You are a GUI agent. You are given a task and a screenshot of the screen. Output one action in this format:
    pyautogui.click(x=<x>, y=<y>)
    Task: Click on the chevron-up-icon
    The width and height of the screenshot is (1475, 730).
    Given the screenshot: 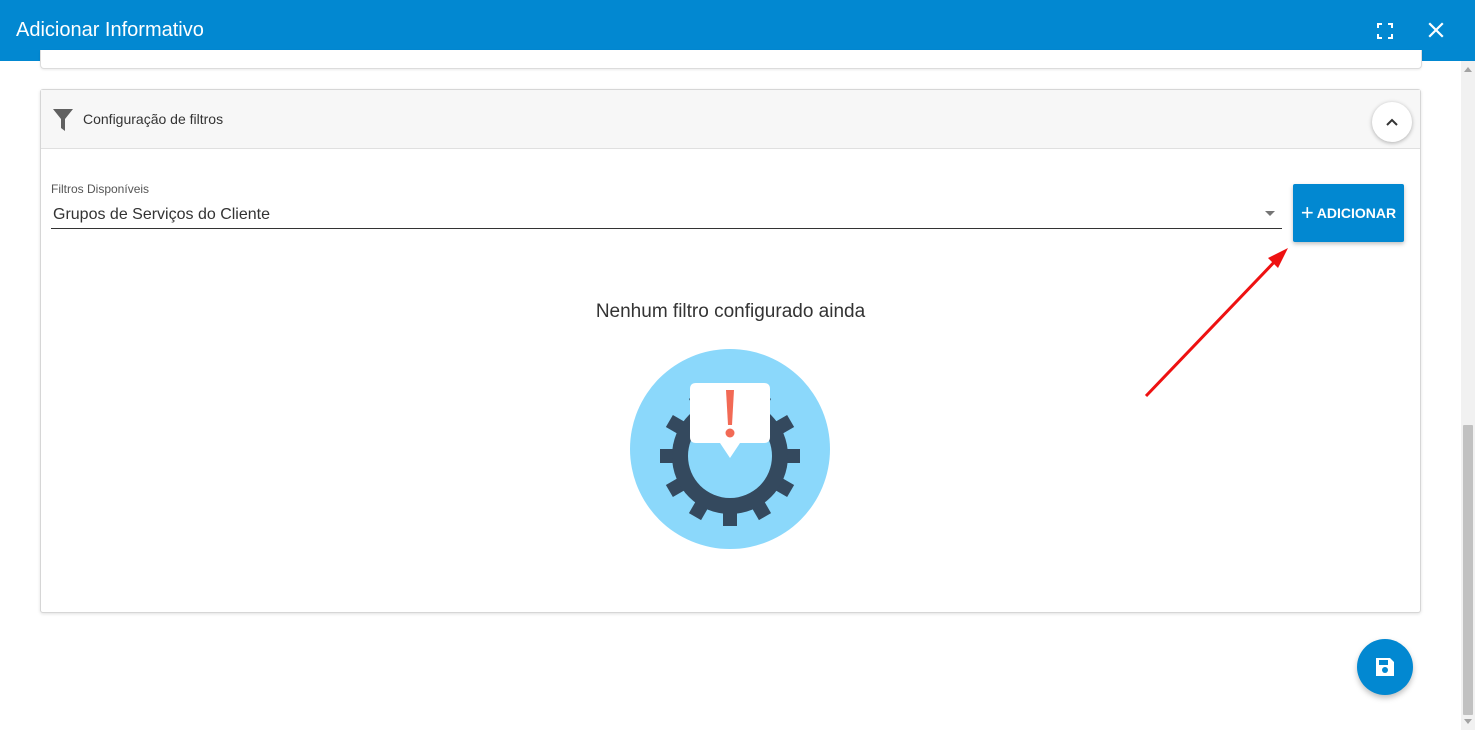 What is the action you would take?
    pyautogui.click(x=1392, y=122)
    